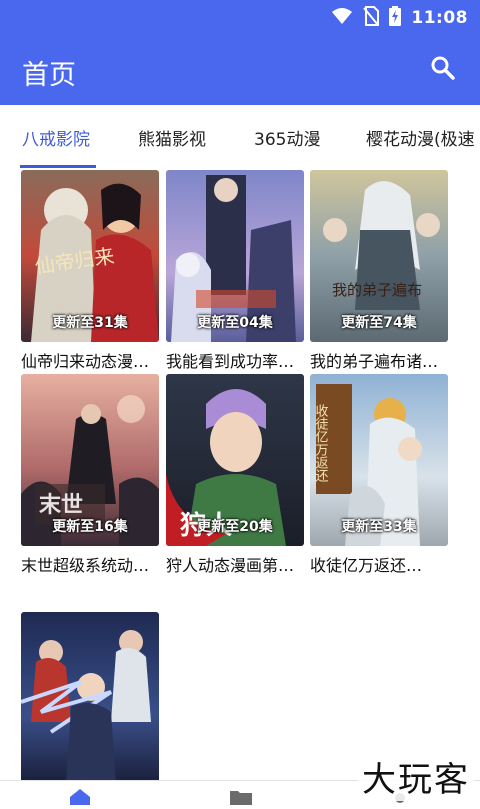  I want to click on cover-image, so click(90, 696).